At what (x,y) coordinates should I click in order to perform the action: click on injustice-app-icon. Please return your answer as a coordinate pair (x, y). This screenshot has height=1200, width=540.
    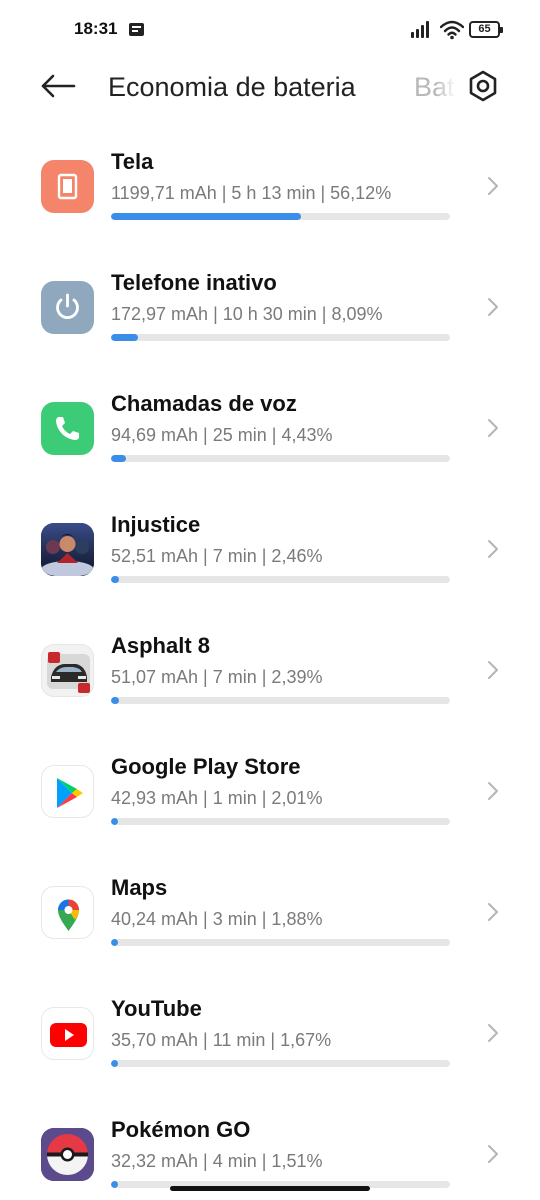
    Looking at the image, I should click on (67, 549).